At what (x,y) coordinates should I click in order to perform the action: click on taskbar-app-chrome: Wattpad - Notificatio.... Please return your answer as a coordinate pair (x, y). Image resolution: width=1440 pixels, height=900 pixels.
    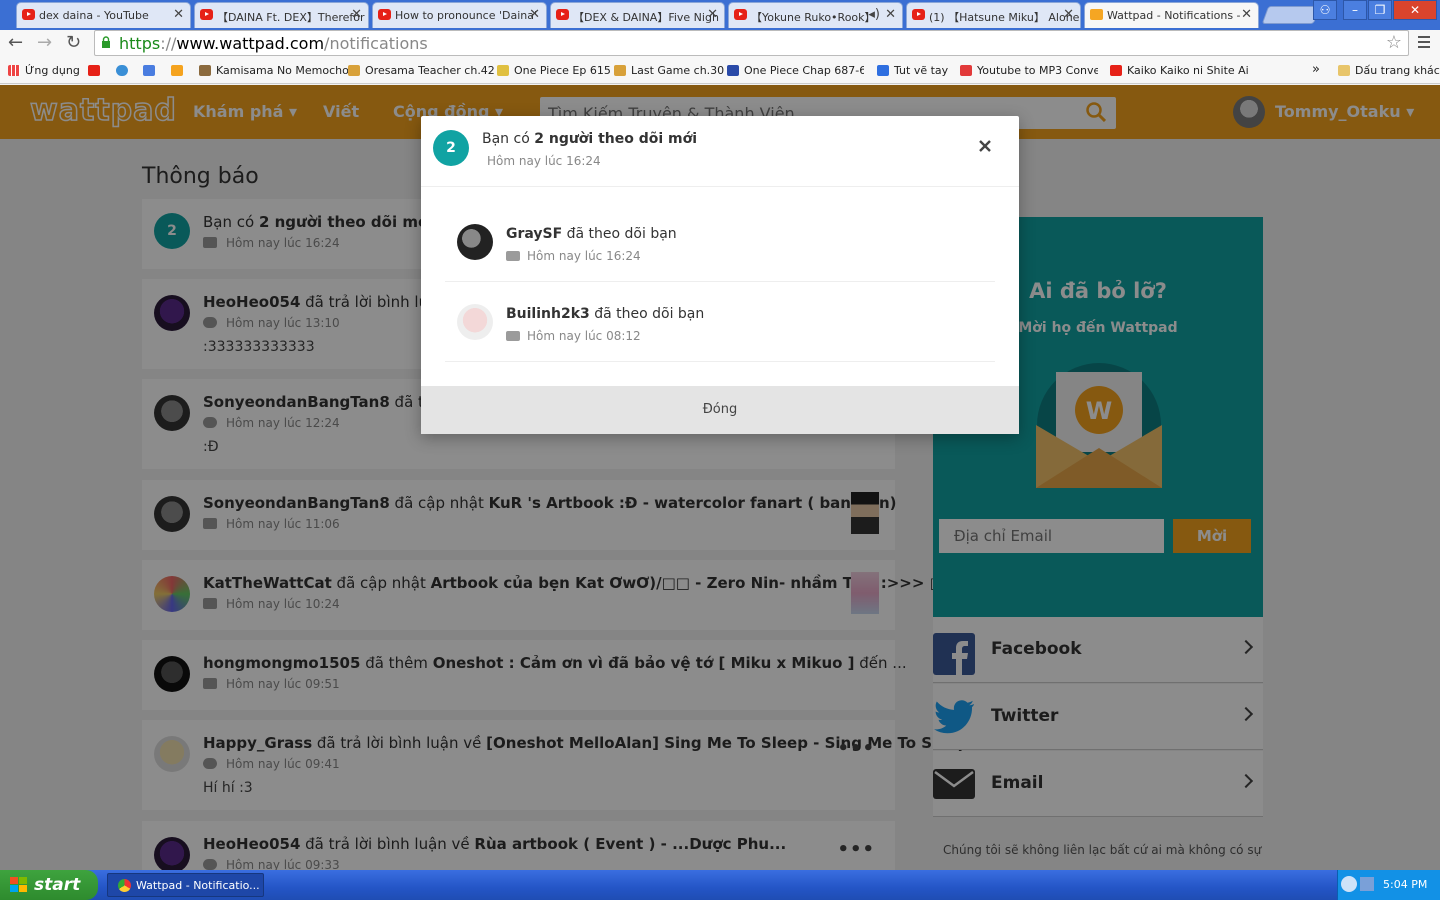
    Looking at the image, I should click on (185, 885).